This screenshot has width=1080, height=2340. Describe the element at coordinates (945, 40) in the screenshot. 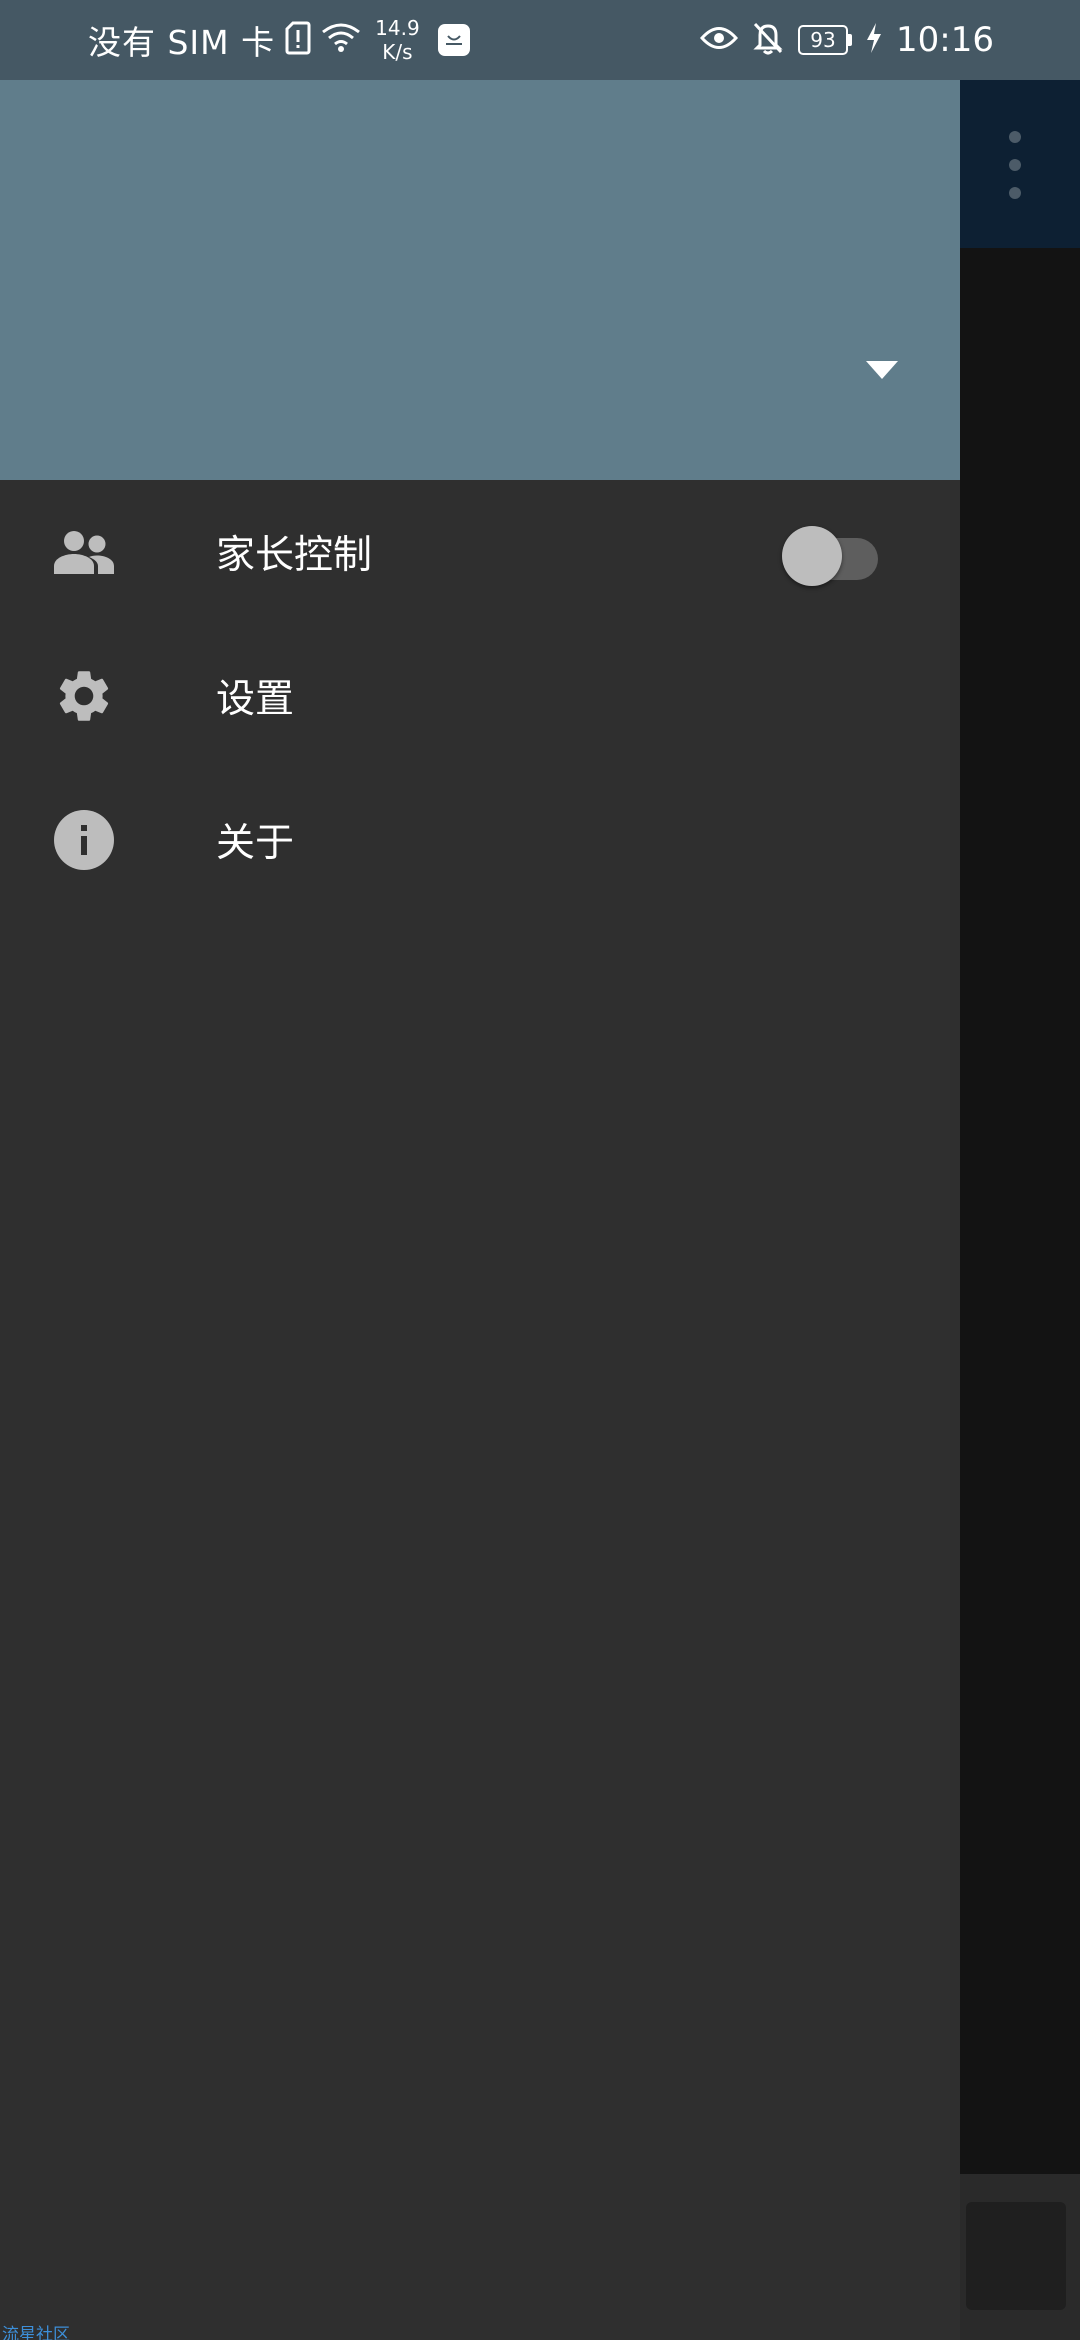

I see `clock: 10:16` at that location.